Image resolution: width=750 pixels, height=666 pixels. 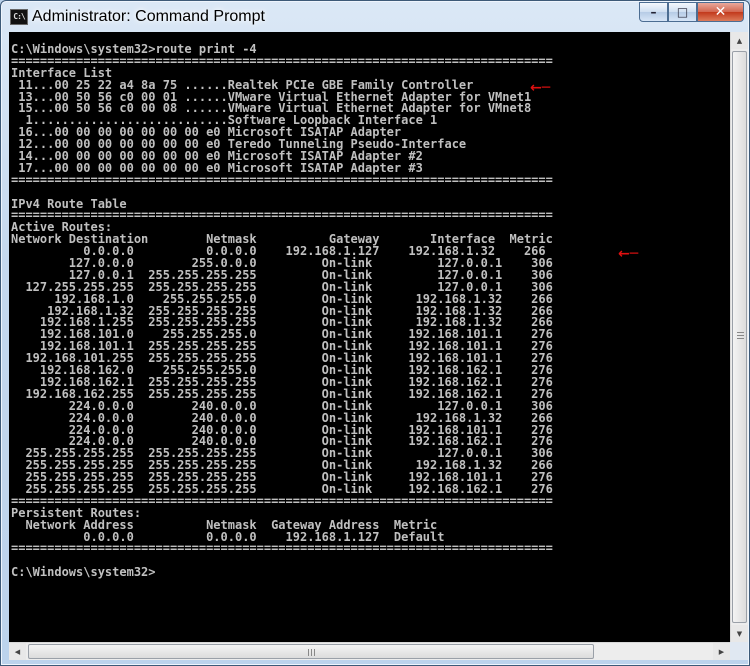 I want to click on resize-corner, so click(x=739, y=651).